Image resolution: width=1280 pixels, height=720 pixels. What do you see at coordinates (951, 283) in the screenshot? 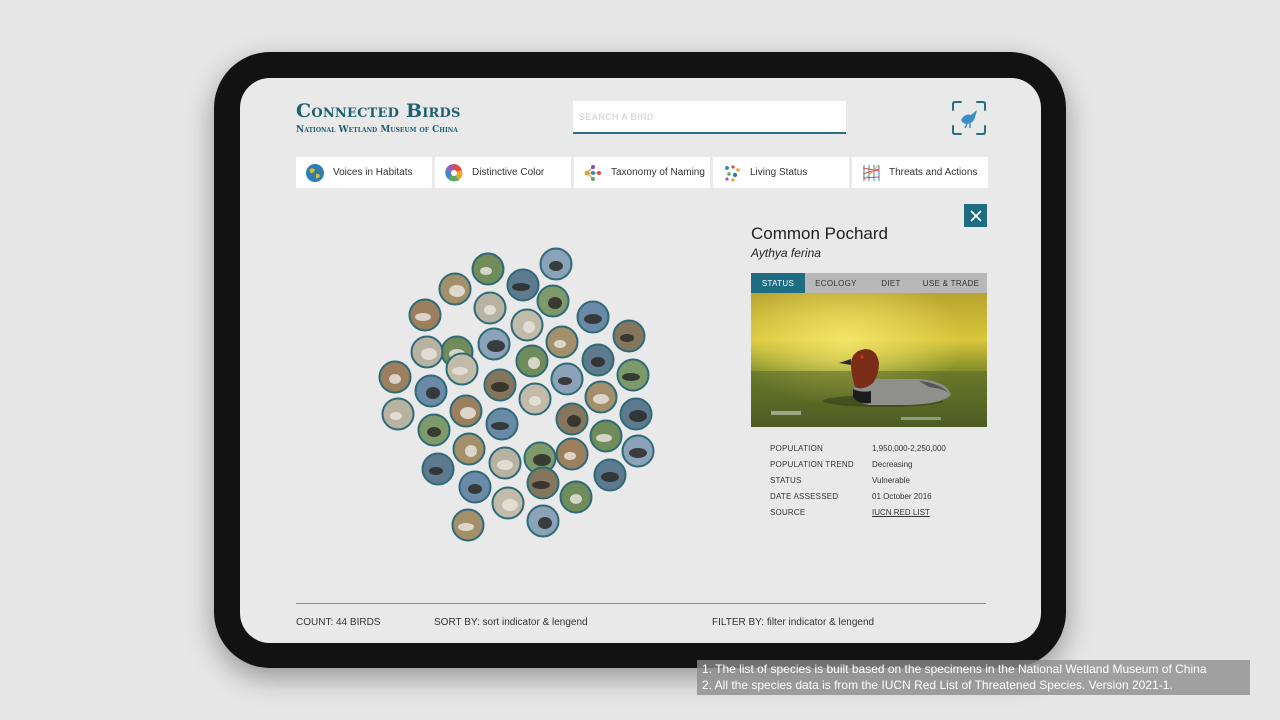
I see `tab-use-and-trade: USE & TRADE` at bounding box center [951, 283].